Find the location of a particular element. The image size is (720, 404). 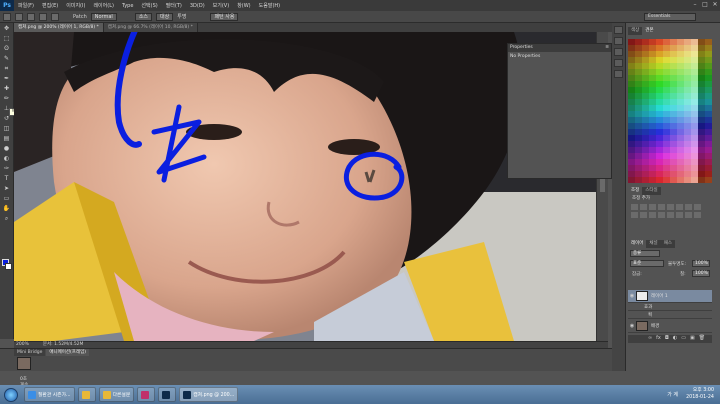

workspace-select: Essentials is located at coordinates (670, 17).